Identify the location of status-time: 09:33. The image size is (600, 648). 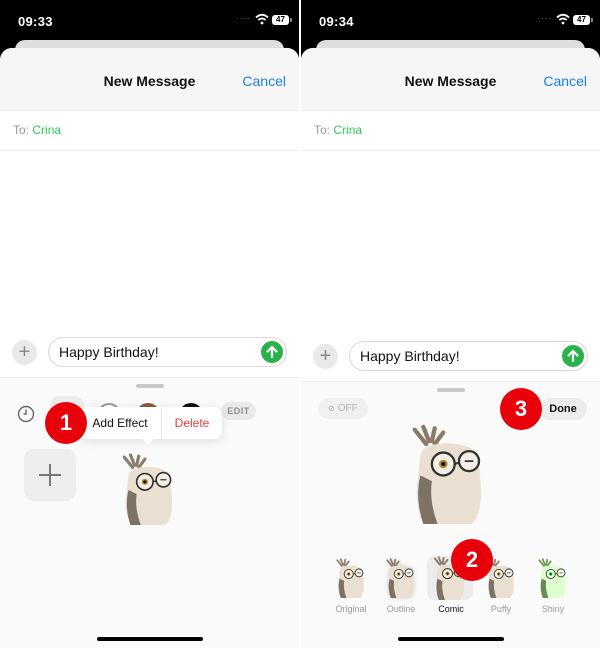
(35, 21).